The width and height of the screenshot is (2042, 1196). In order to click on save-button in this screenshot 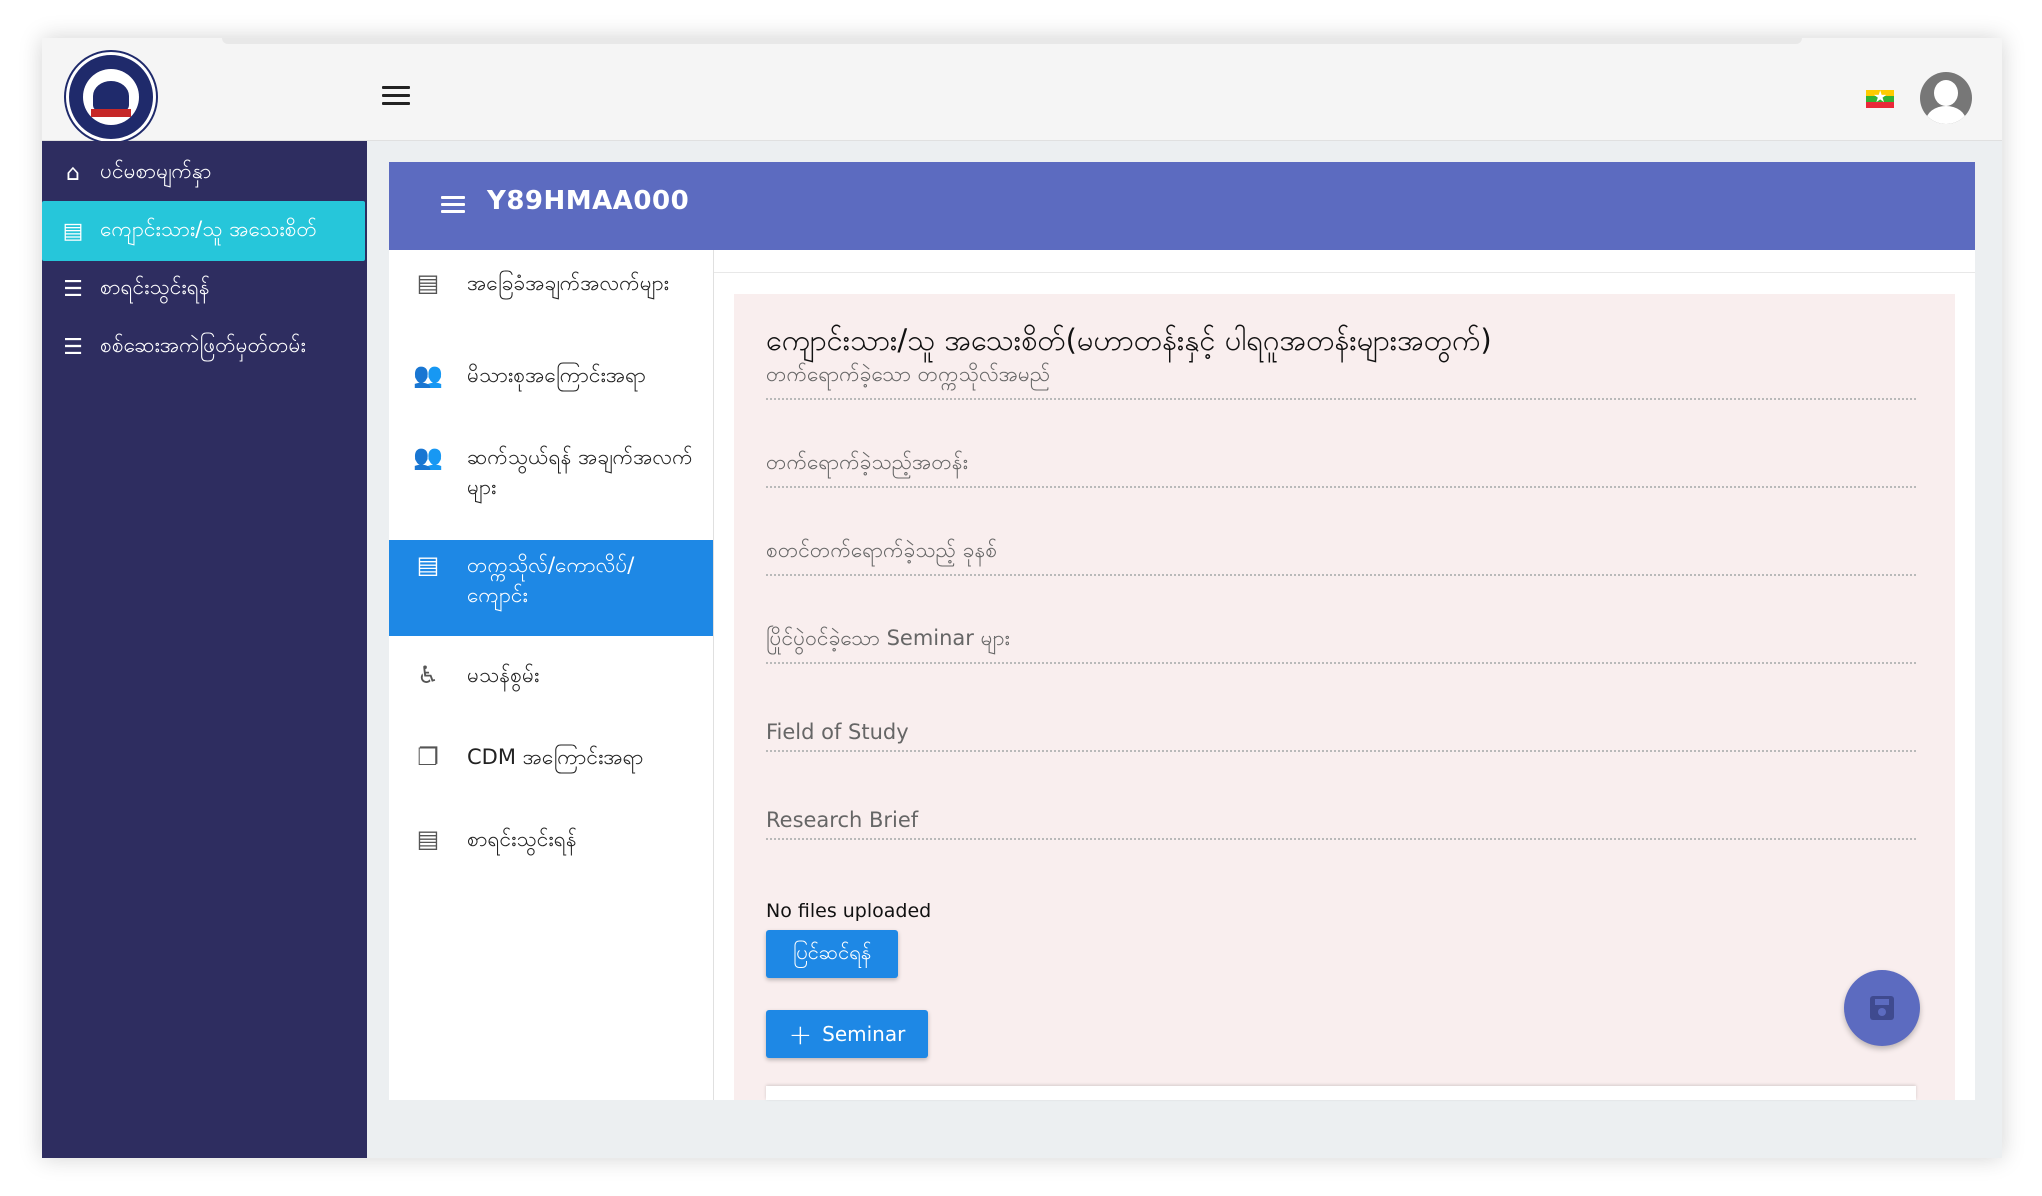, I will do `click(1882, 1008)`.